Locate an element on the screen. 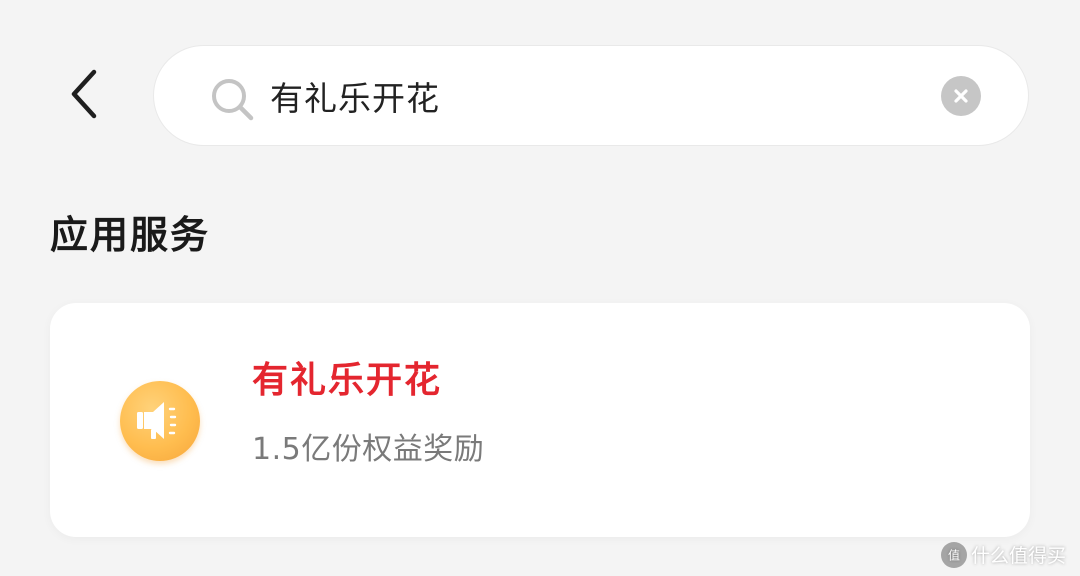 The width and height of the screenshot is (1080, 576). watermark-text: 什么值得买 is located at coordinates (1018, 556).